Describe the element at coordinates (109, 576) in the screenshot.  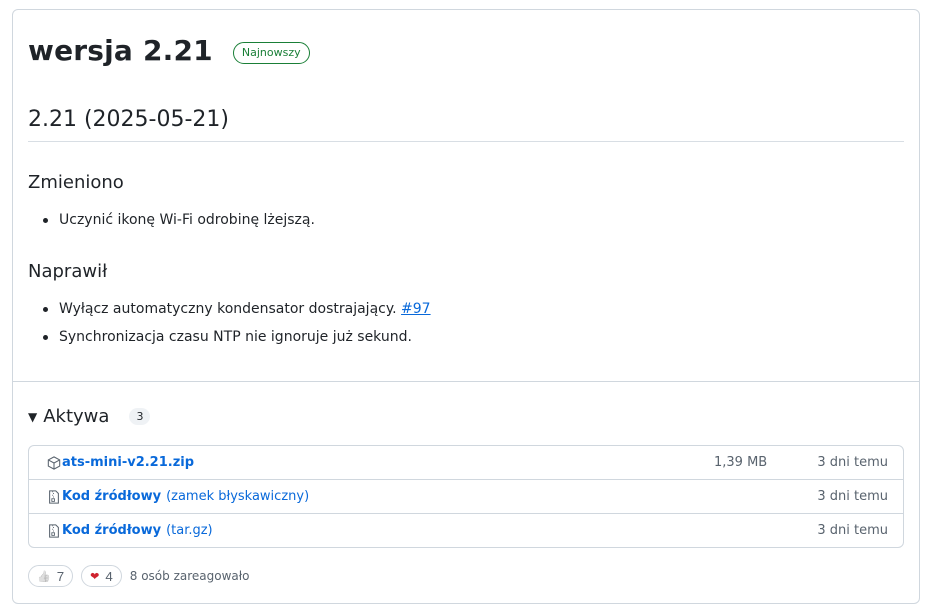
I see `reaction-count: 4` at that location.